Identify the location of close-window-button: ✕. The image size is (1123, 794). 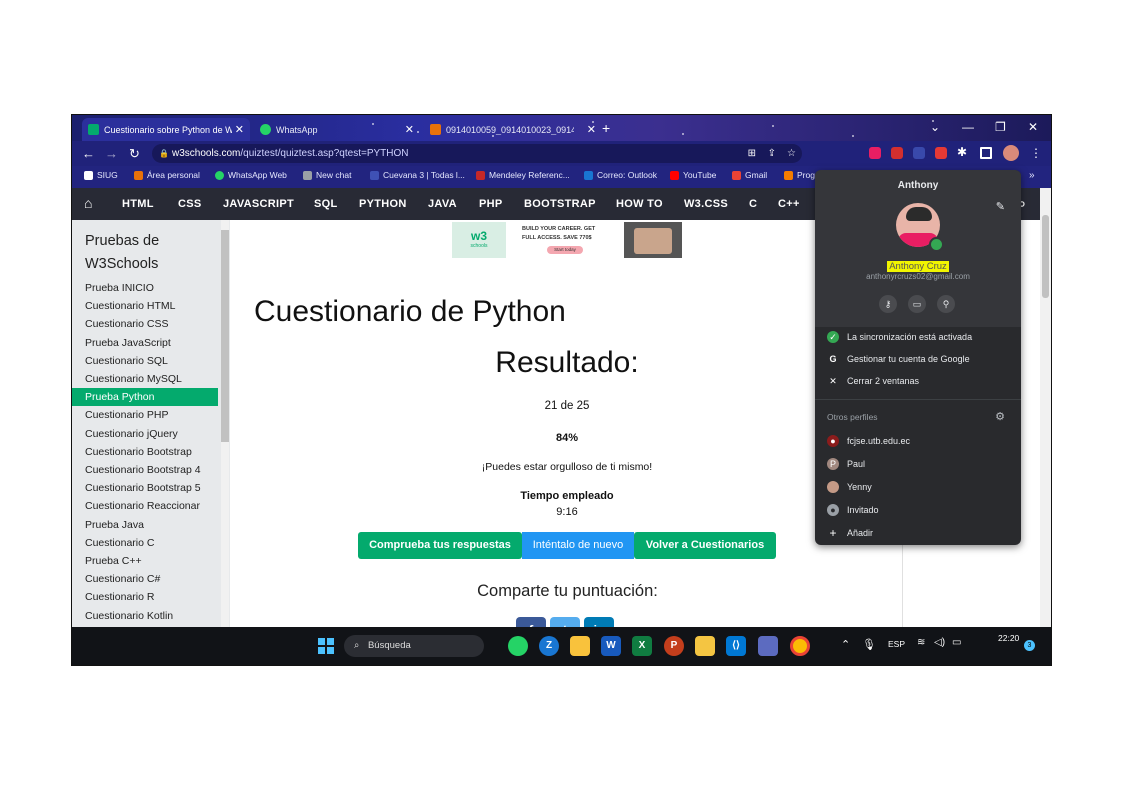
(1033, 127).